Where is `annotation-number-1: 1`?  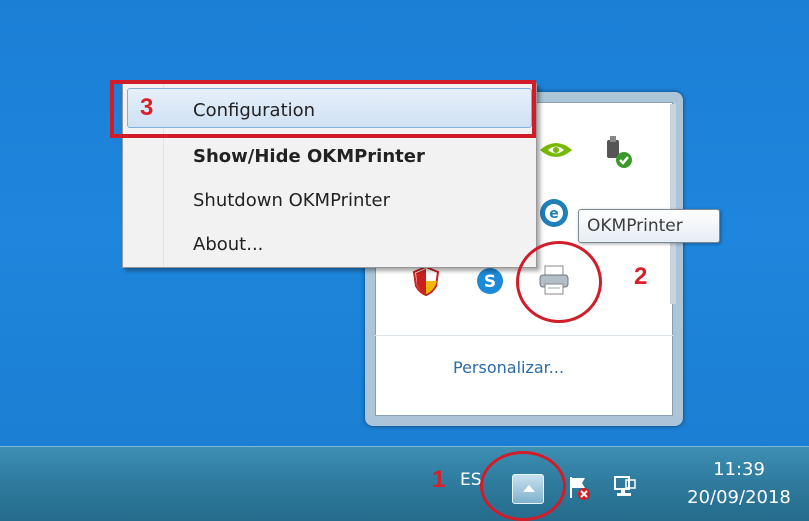
annotation-number-1: 1 is located at coordinates (439, 479).